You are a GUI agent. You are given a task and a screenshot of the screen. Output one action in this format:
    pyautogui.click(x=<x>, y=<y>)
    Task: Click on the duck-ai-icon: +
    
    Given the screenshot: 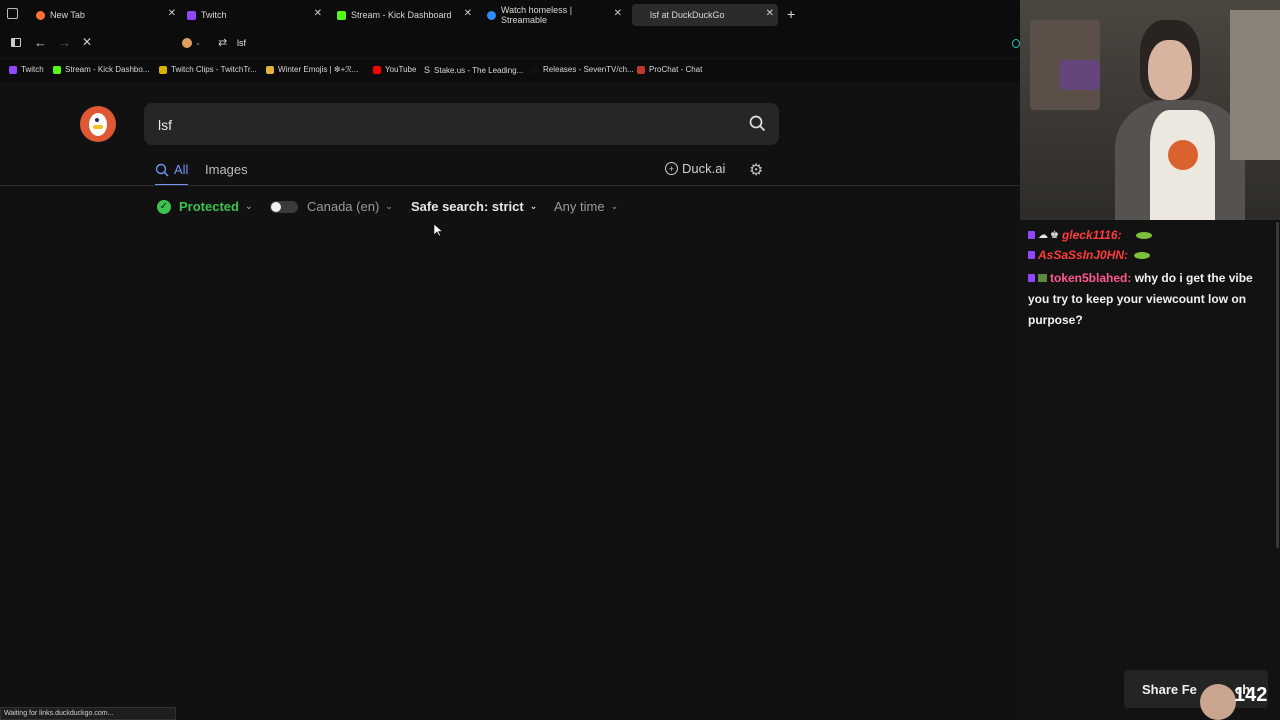 What is the action you would take?
    pyautogui.click(x=671, y=168)
    